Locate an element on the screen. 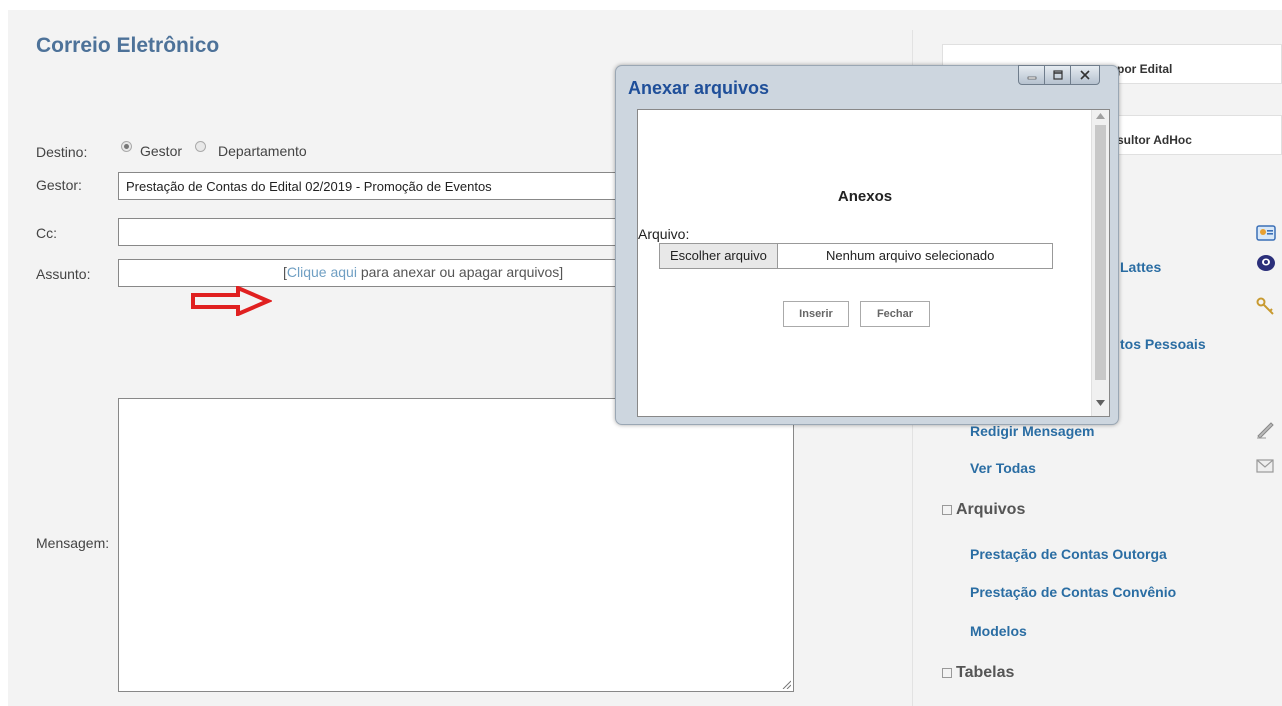 The height and width of the screenshot is (706, 1282). mensagem-label: Mensagem: is located at coordinates (73, 543).